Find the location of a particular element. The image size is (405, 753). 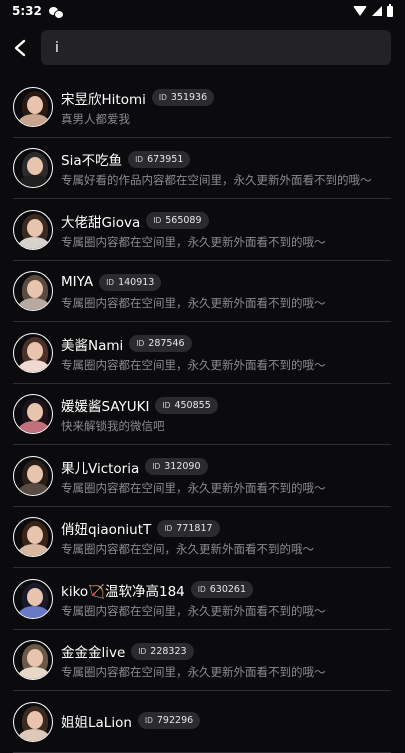

id-badge: ID 450855 is located at coordinates (186, 405).